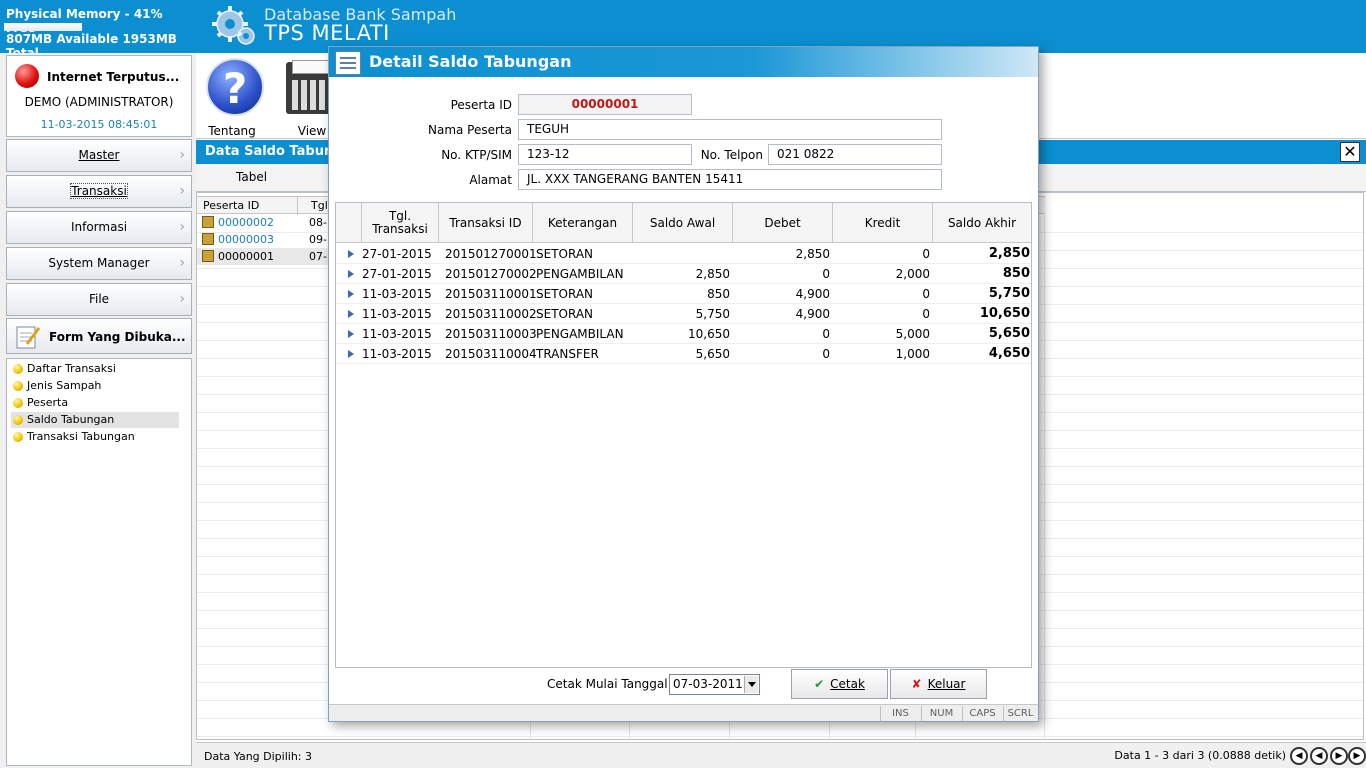 This screenshot has width=1366, height=768. I want to click on dialog-title-bar: Detail Saldo Tabungan, so click(683, 62).